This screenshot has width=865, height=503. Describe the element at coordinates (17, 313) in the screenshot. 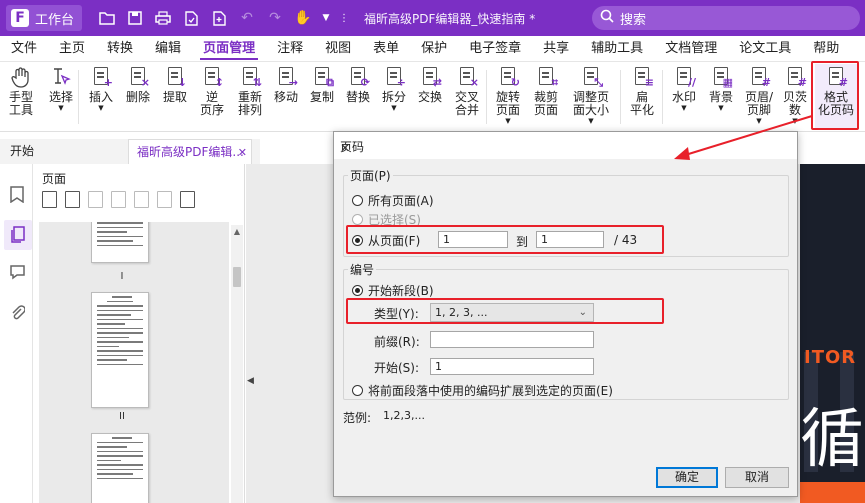

I see `attachment-icon` at that location.